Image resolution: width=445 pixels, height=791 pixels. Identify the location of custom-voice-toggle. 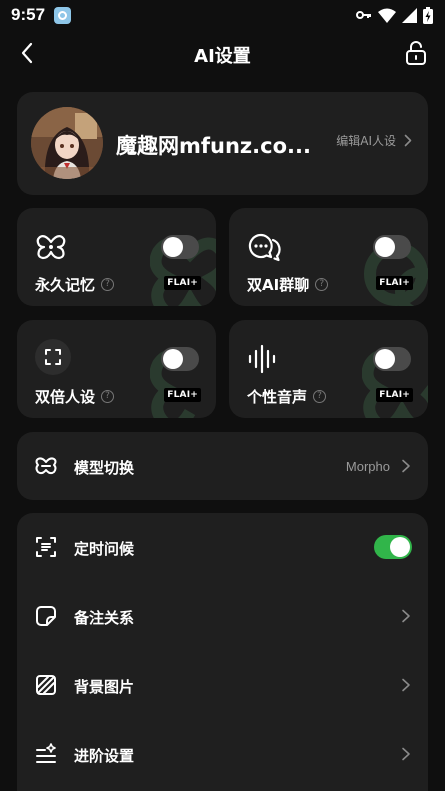
(392, 359).